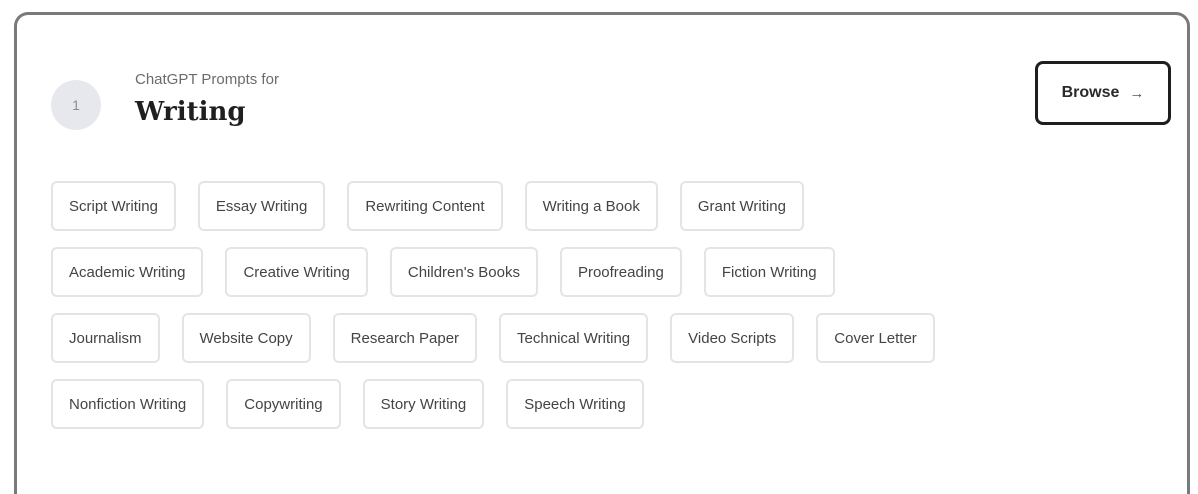 This screenshot has height=494, width=1198. What do you see at coordinates (207, 79) in the screenshot?
I see `card-subtitle: ChatGPT Prompts for` at bounding box center [207, 79].